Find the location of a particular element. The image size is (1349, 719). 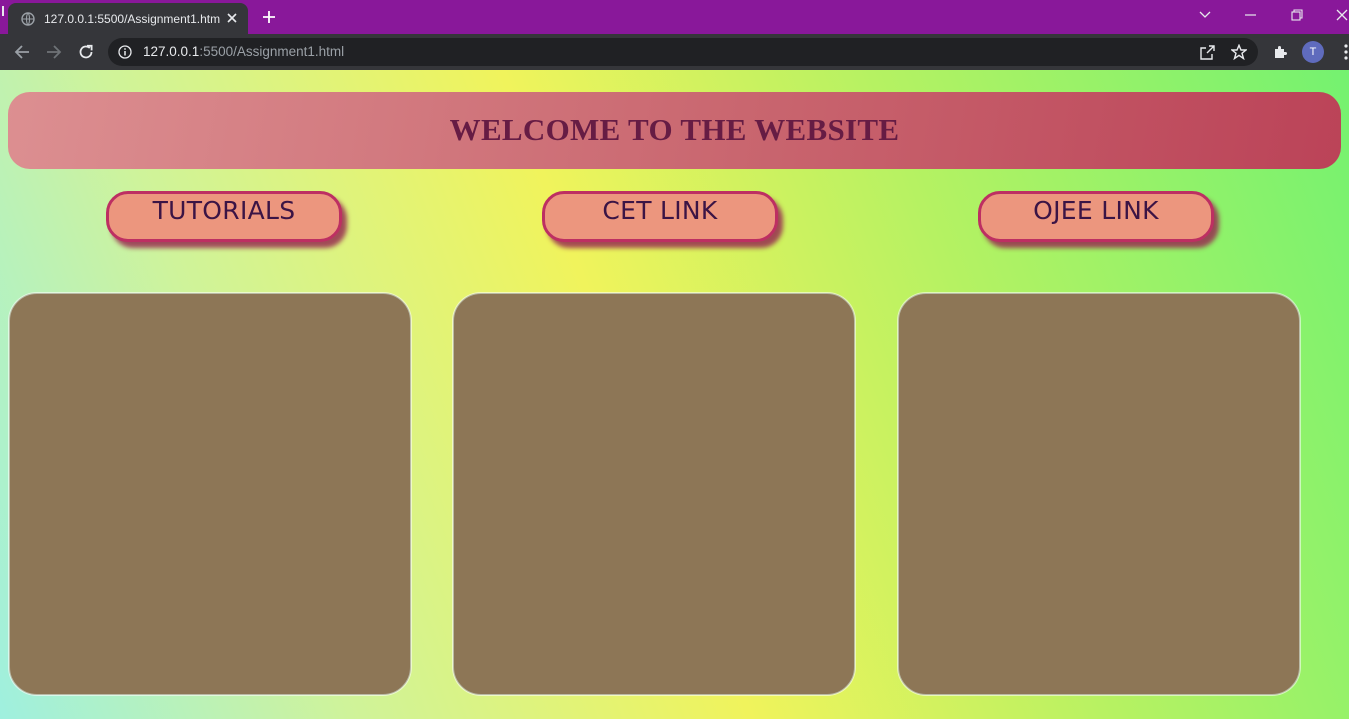

close-icon is located at coordinates (232, 18).